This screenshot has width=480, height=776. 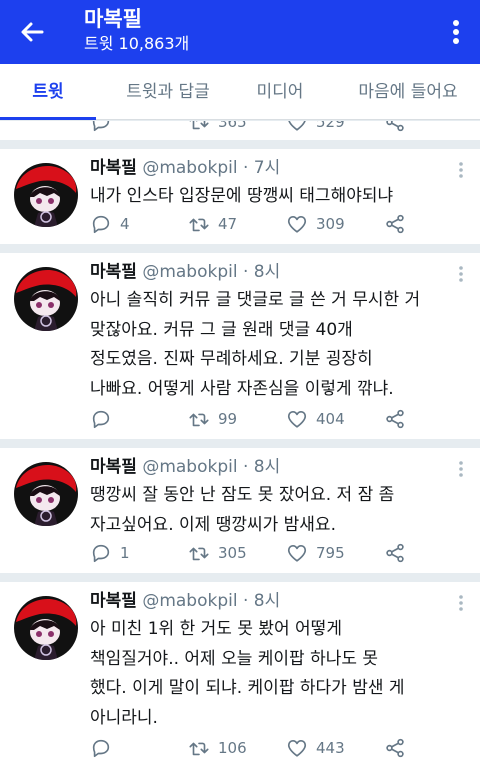 I want to click on reply-button: 4, so click(x=110, y=224).